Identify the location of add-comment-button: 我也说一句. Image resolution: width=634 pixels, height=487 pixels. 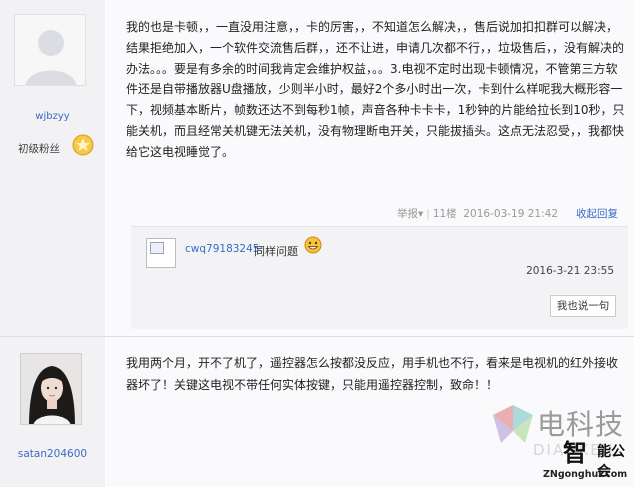
(583, 306).